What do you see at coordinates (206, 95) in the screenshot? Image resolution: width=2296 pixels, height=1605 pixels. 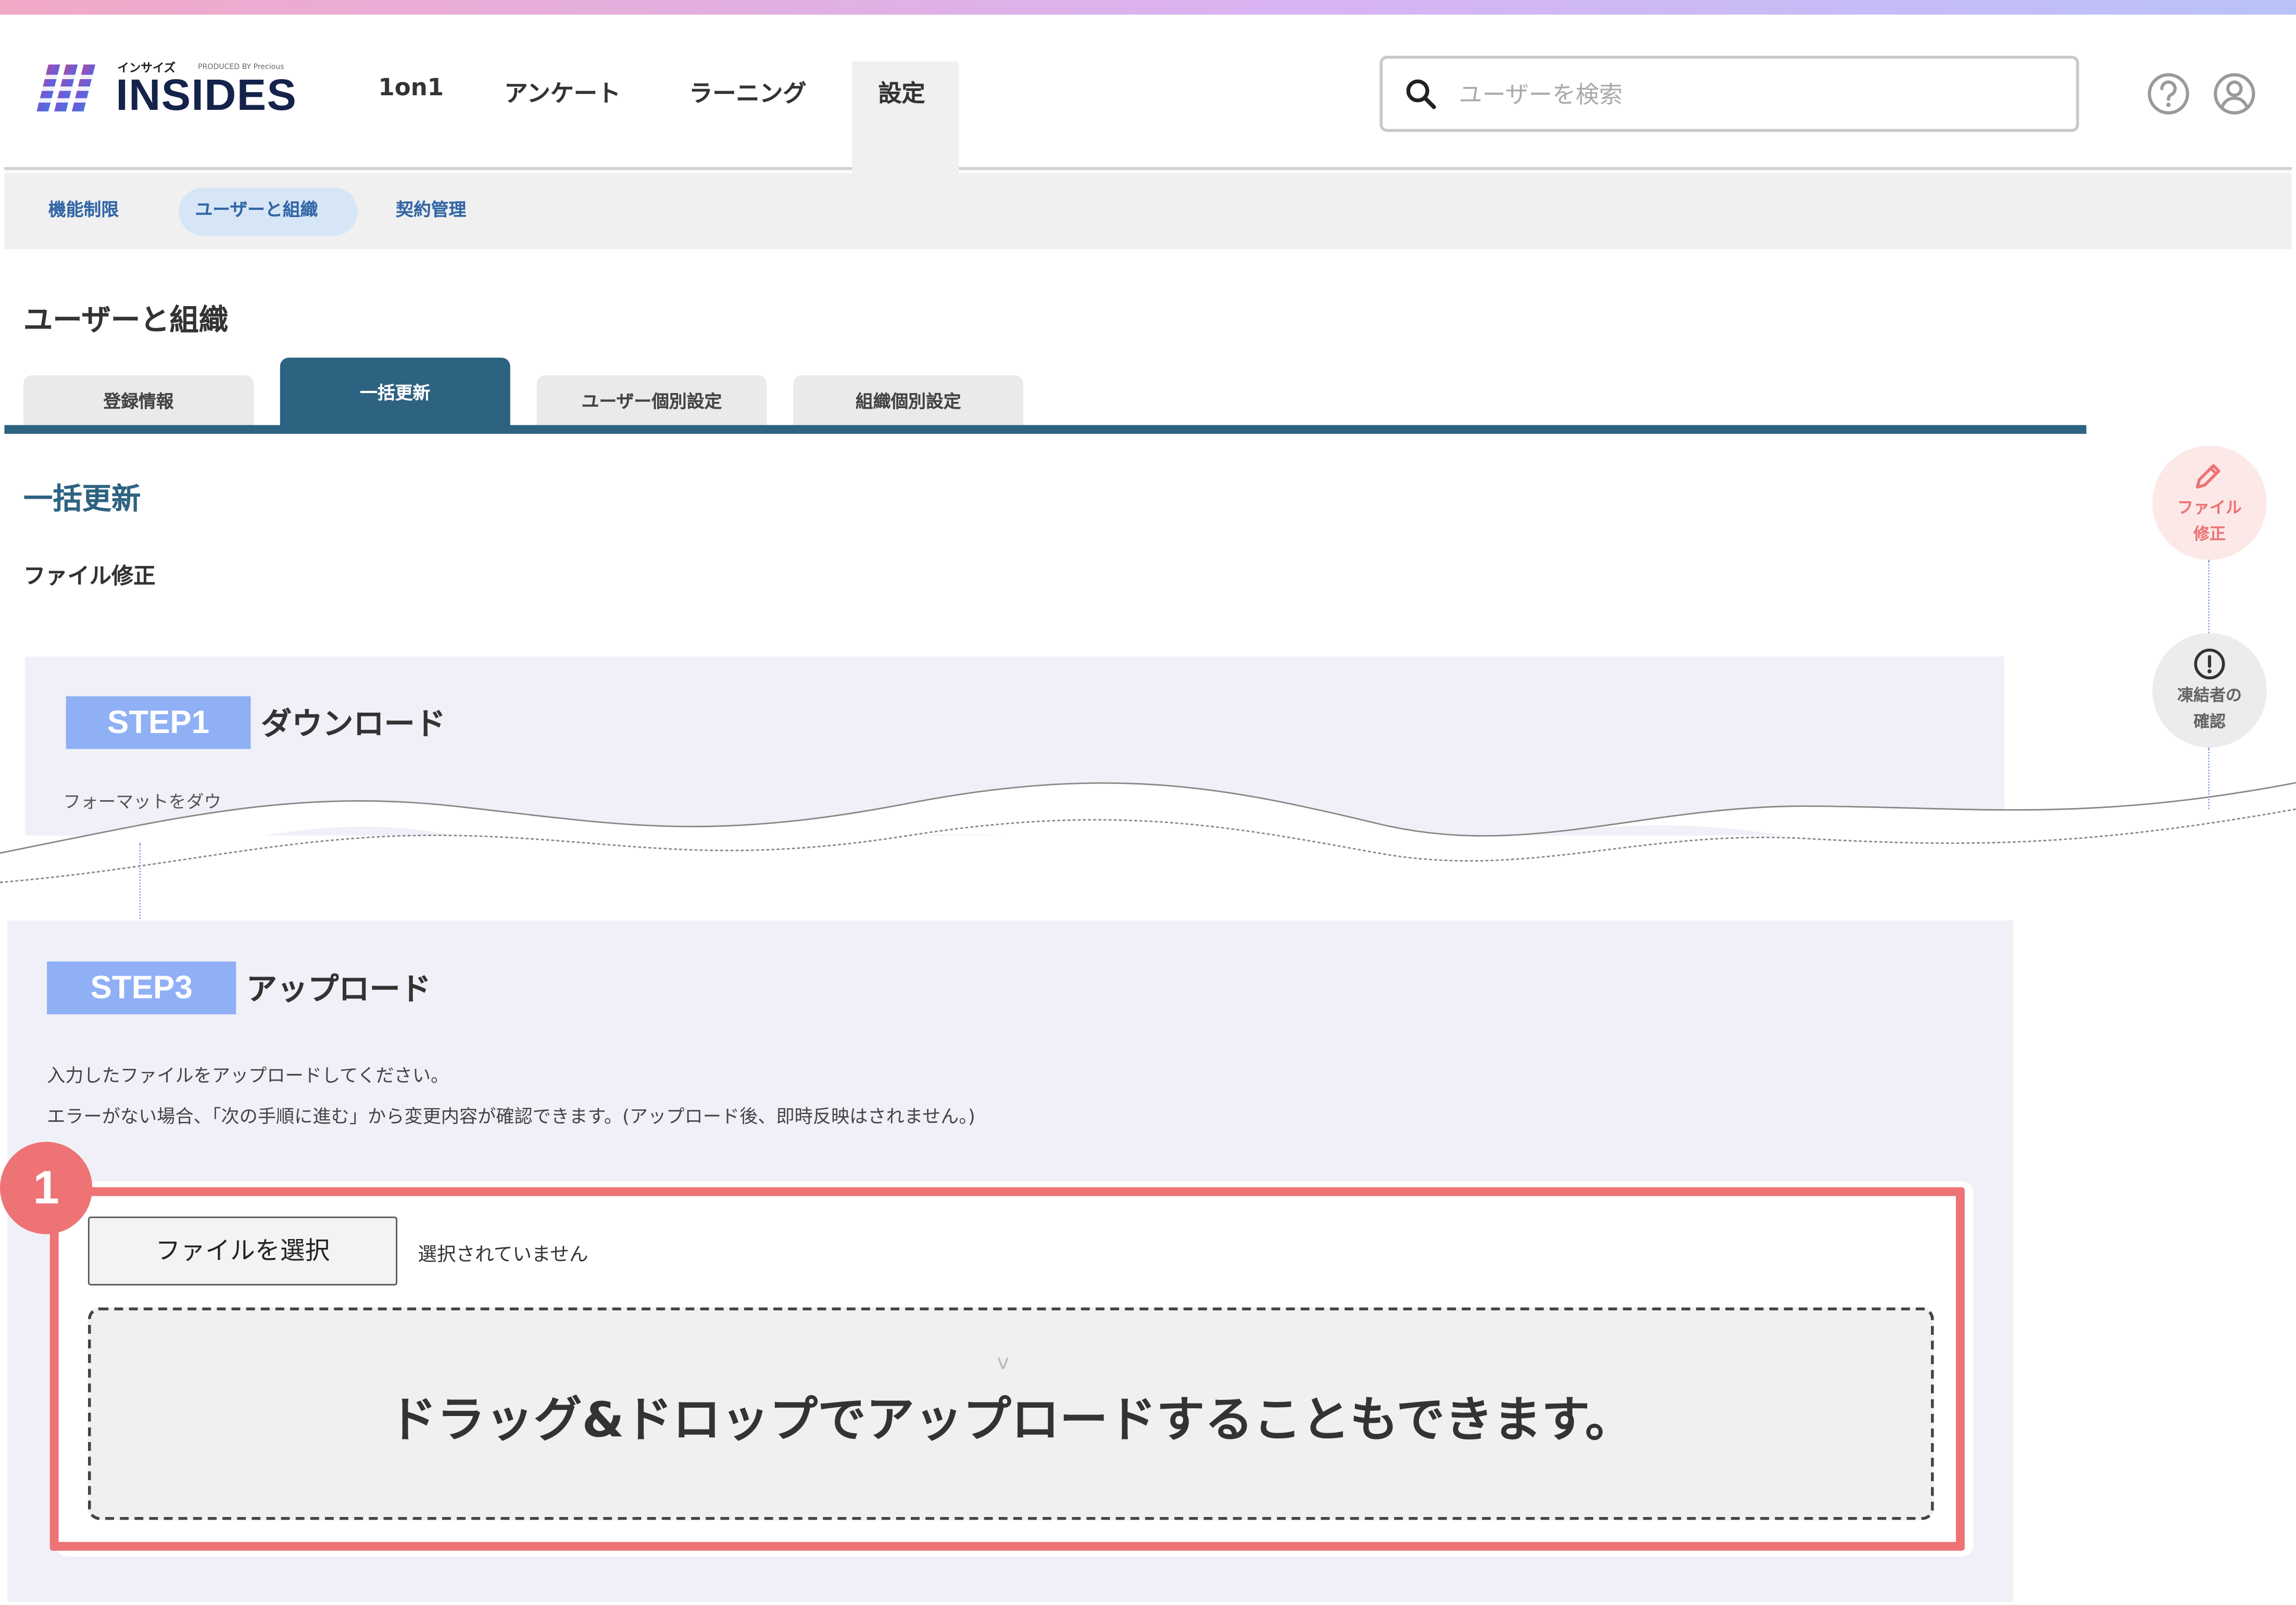 I see `logo-text: INSIDES` at bounding box center [206, 95].